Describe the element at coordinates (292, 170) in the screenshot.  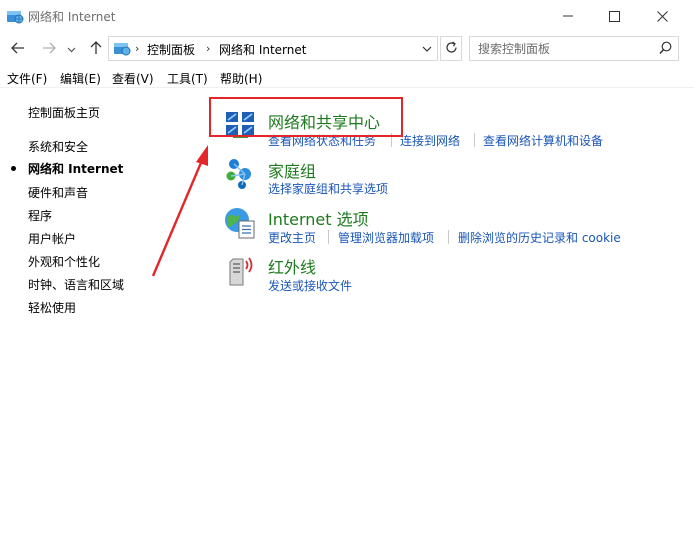
I see `category-title-homegroup: 家庭组` at that location.